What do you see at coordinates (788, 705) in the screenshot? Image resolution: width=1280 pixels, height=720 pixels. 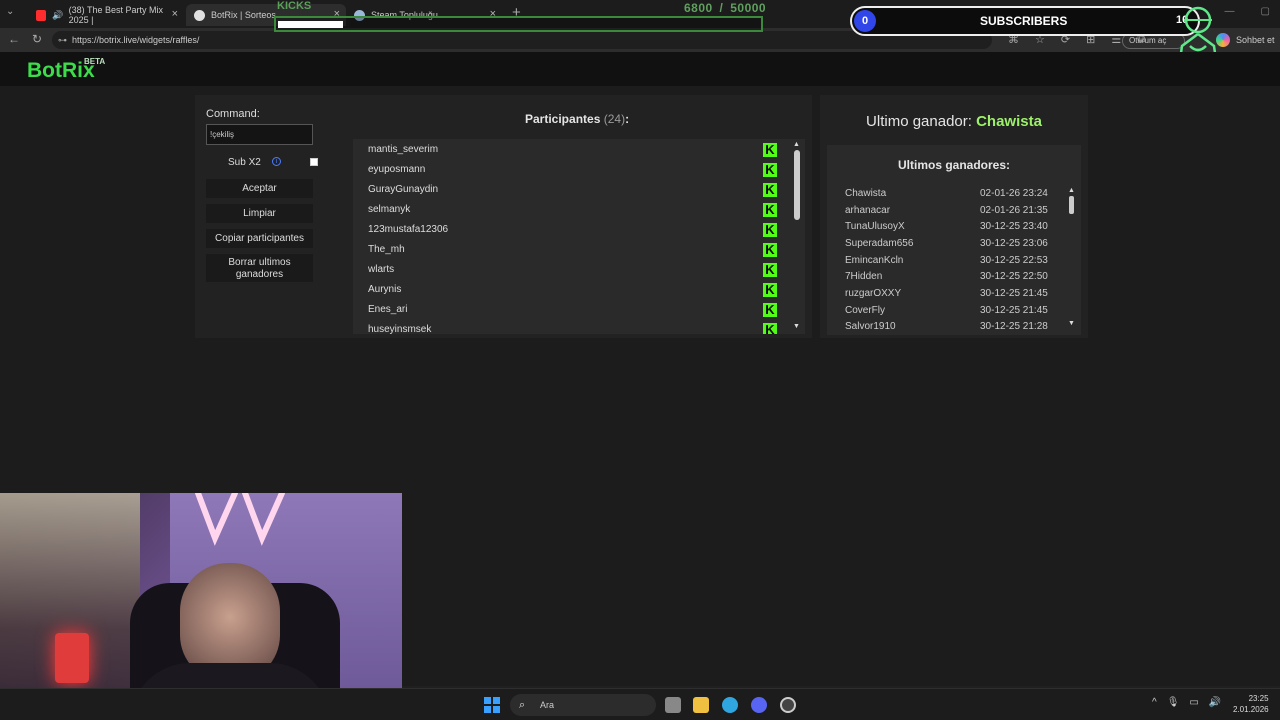 I see `obs-icon` at bounding box center [788, 705].